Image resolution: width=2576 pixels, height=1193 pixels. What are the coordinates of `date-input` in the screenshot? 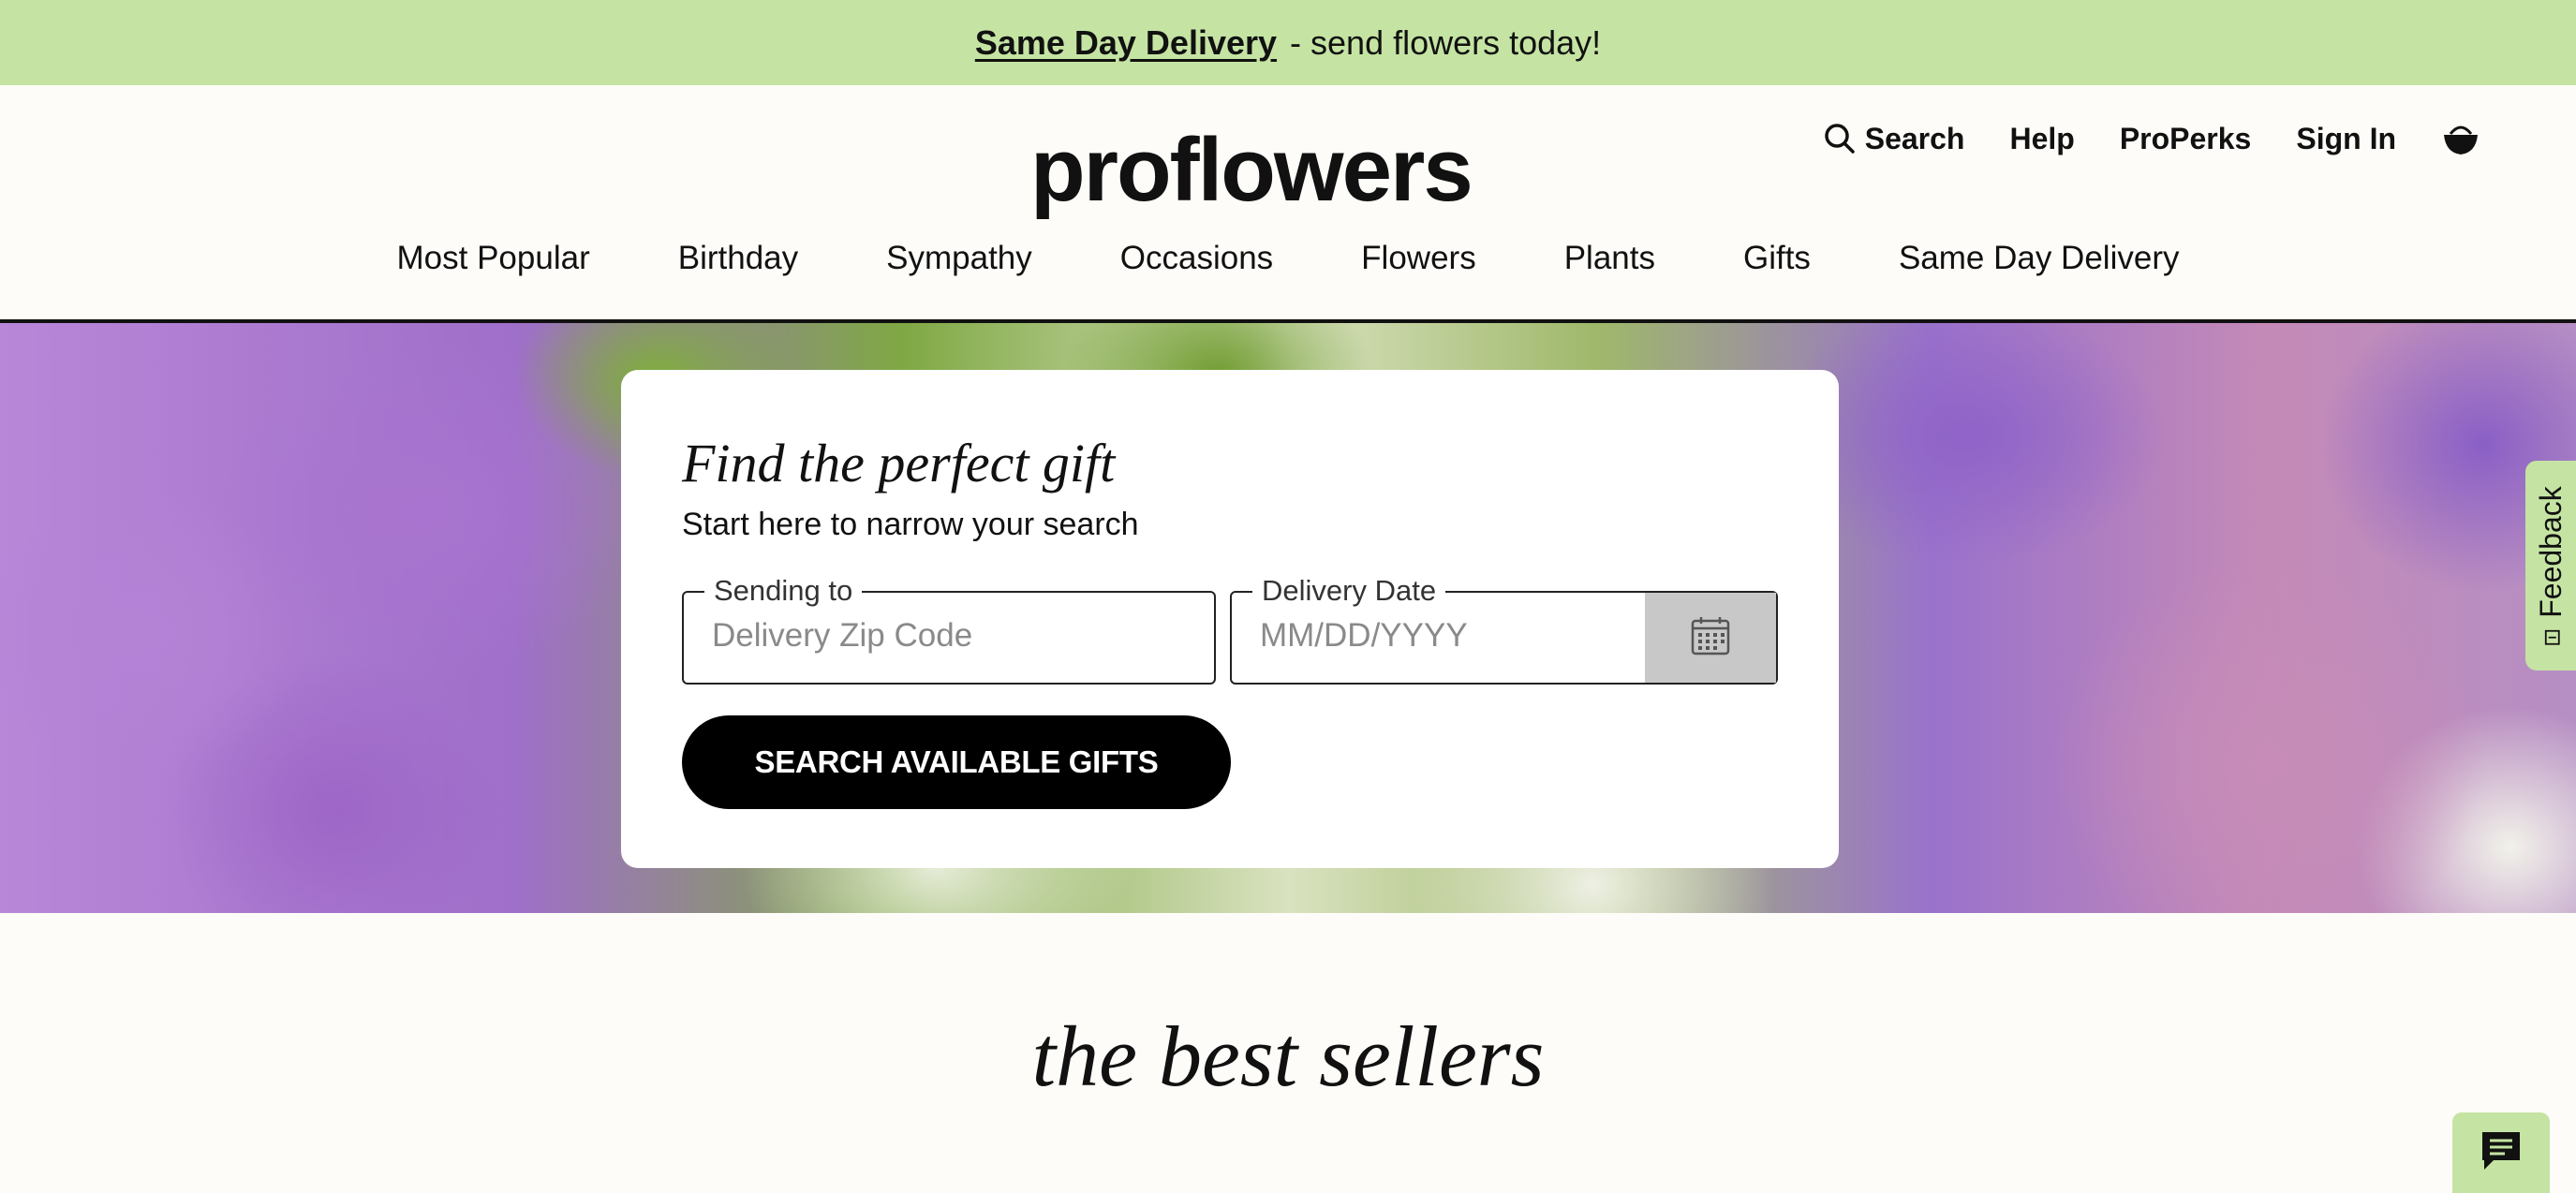 It's located at (1457, 636).